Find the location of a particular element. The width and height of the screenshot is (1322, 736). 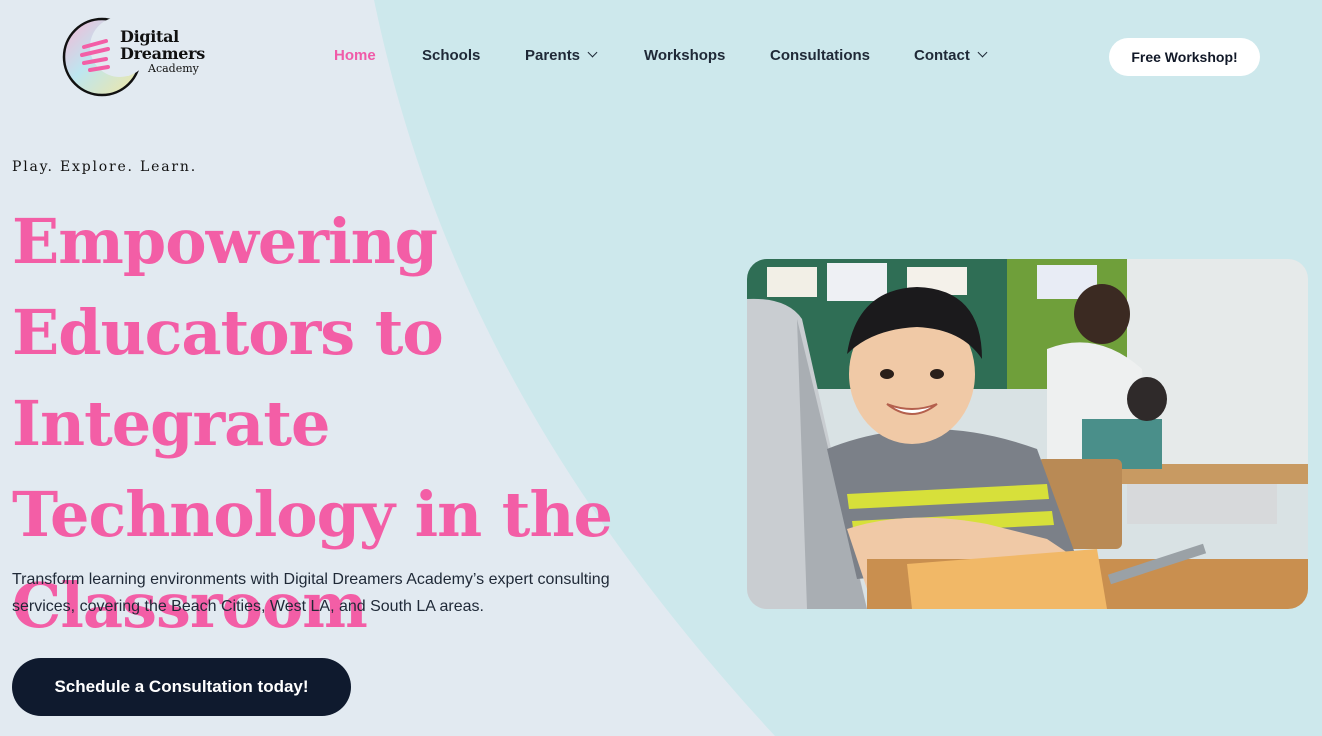

logo-line-digital: Digital is located at coordinates (149, 36).